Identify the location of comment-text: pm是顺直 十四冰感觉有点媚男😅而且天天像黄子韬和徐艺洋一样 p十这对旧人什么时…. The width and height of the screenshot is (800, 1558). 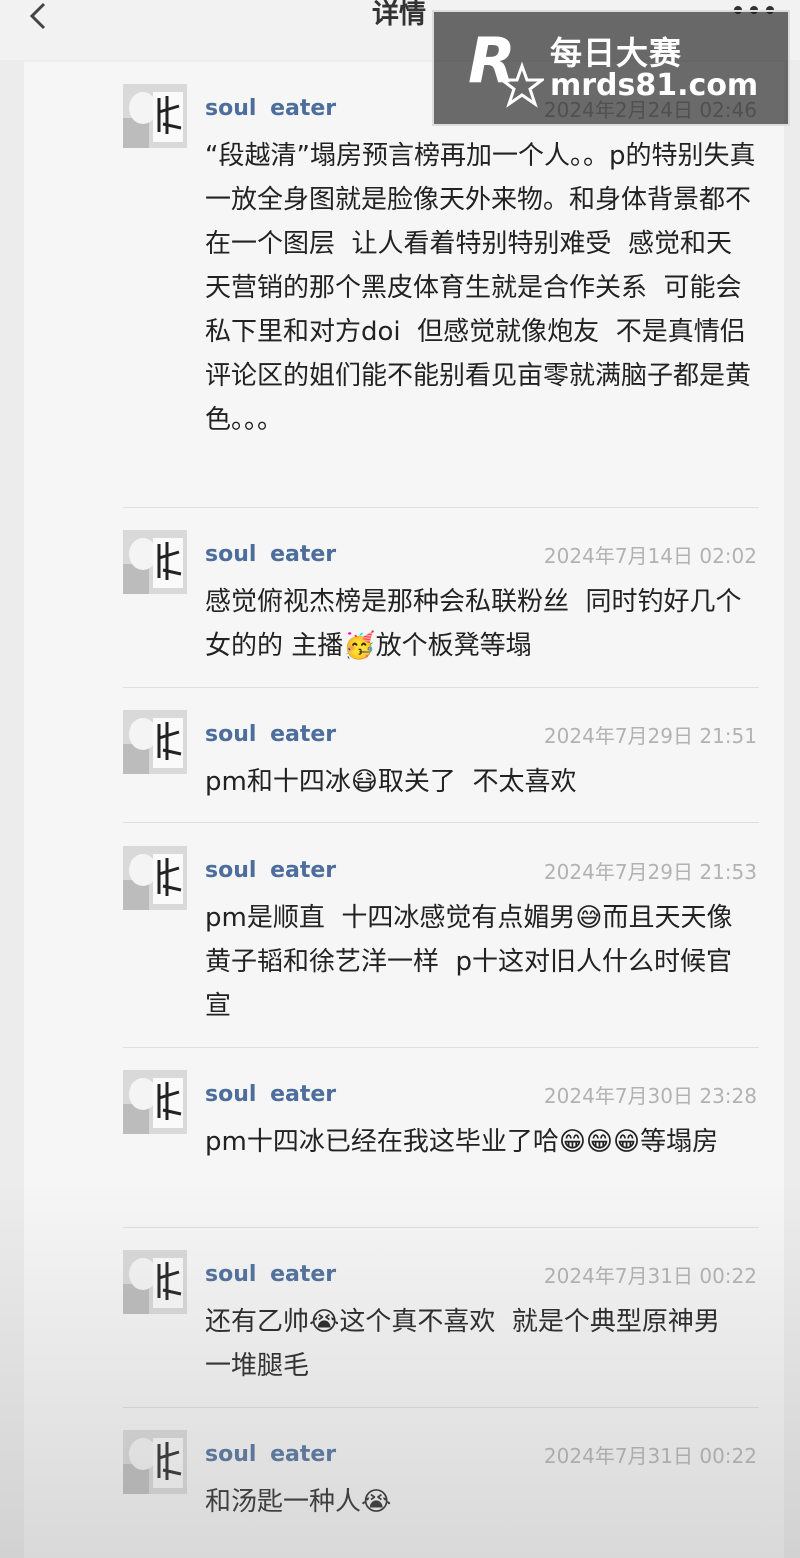
(469, 962).